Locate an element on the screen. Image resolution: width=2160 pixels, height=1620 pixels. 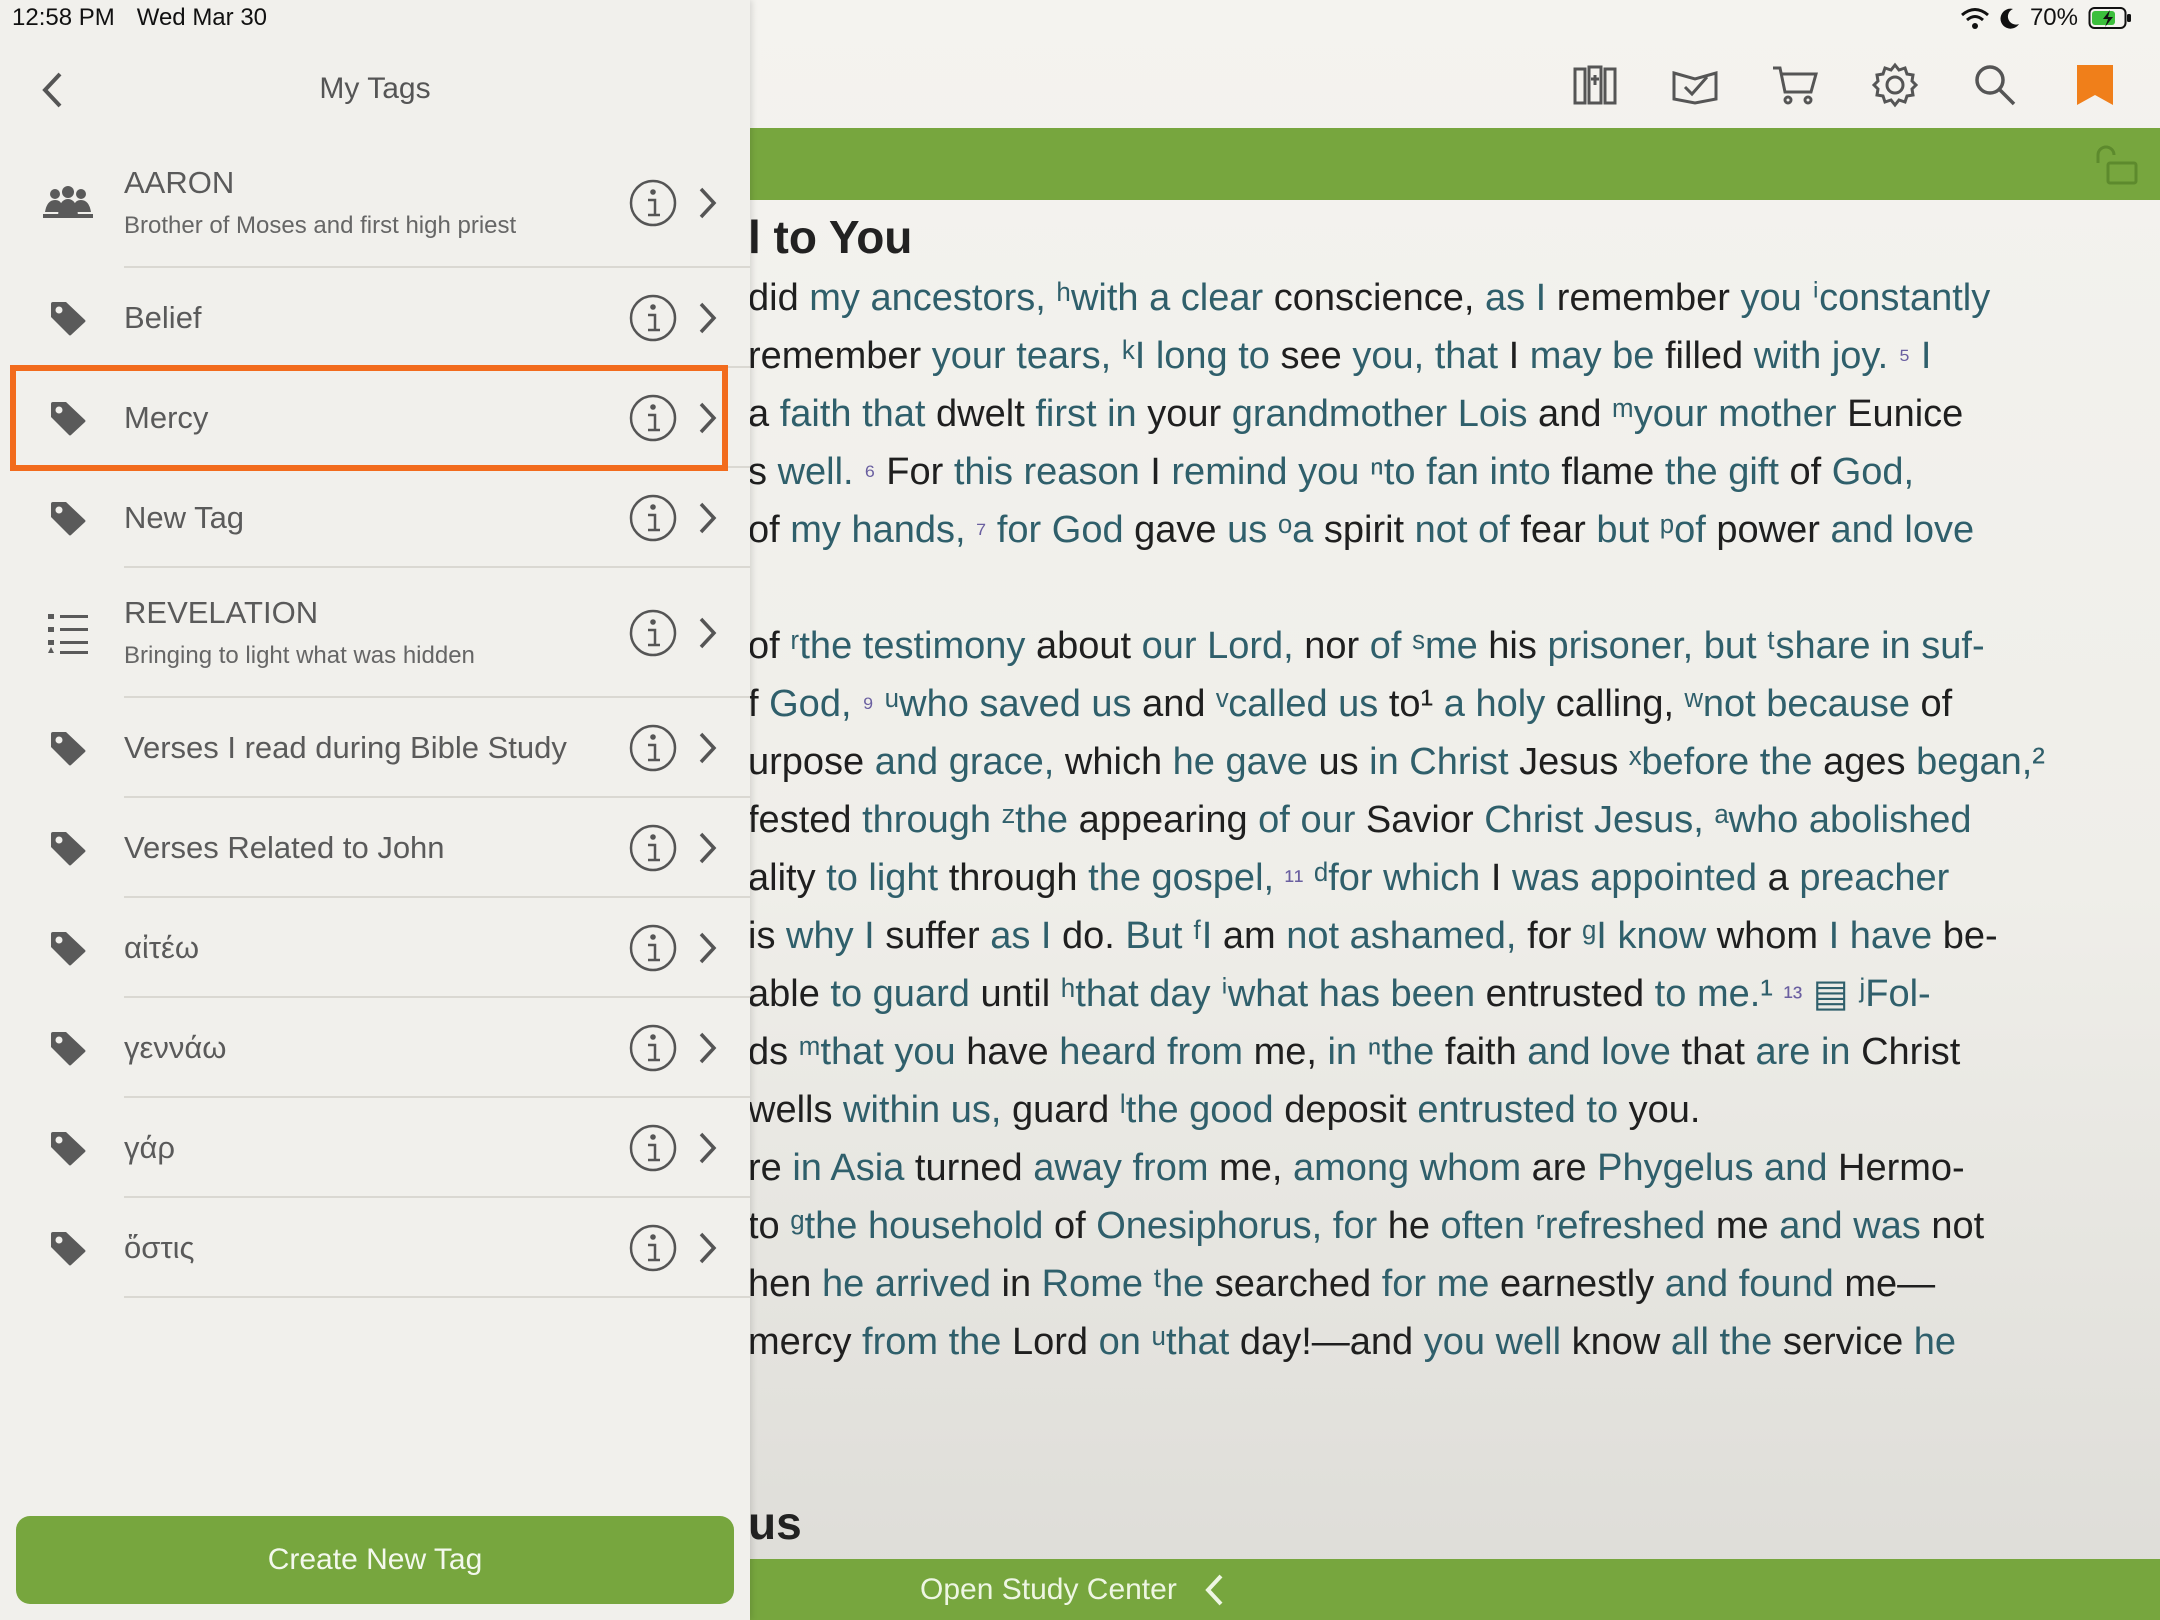
status-bar-left: 12:58 PM Wed Mar 30 is located at coordinates (139, 18).